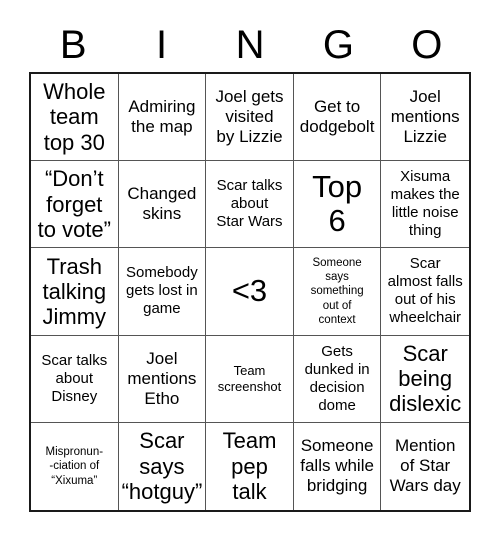  I want to click on bingo-cell-label: Whole team top 30, so click(74, 117).